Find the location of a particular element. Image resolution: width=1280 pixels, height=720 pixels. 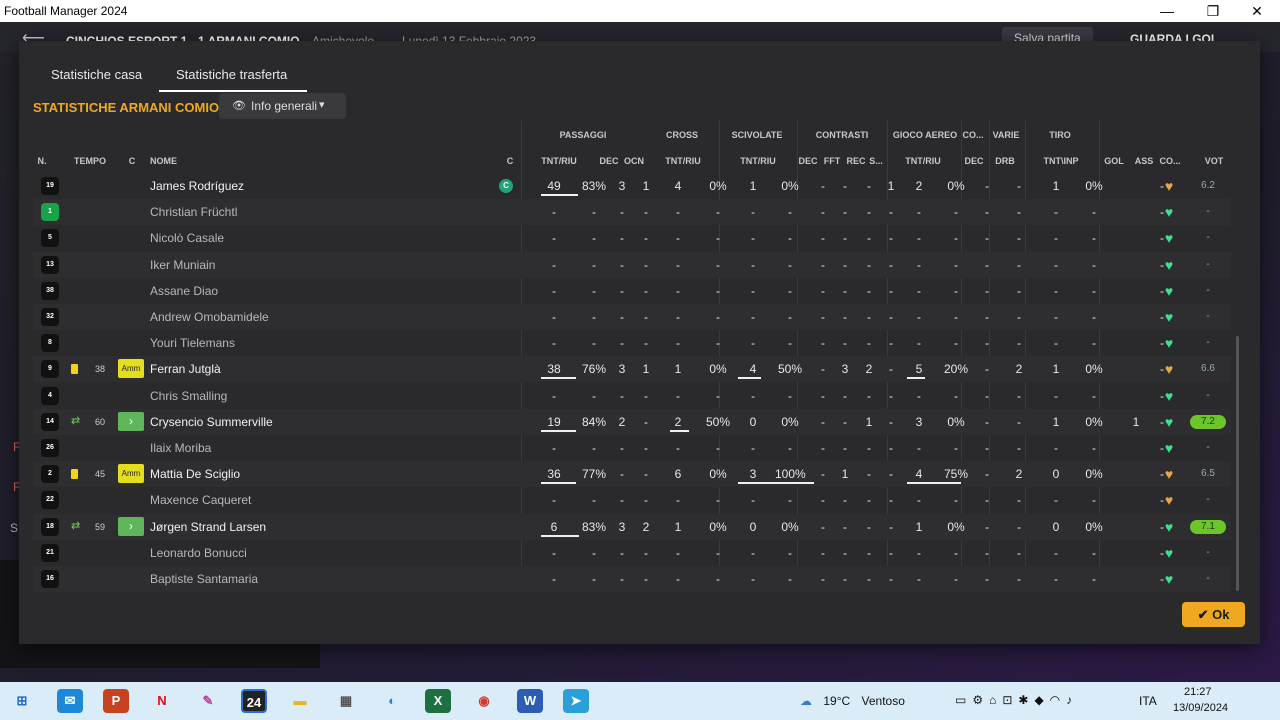

player-rating: 6.2 is located at coordinates (1208, 185).